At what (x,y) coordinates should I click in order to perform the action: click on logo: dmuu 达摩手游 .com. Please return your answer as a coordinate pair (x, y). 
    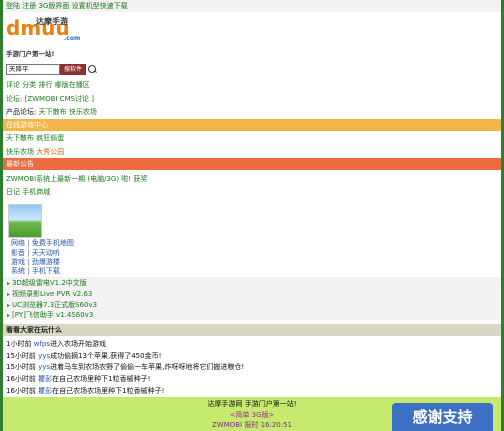
    Looking at the image, I should click on (48, 30).